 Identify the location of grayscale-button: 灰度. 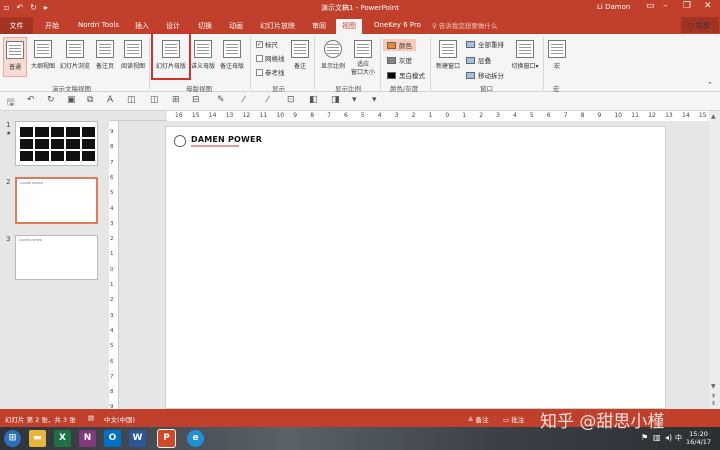
(399, 60).